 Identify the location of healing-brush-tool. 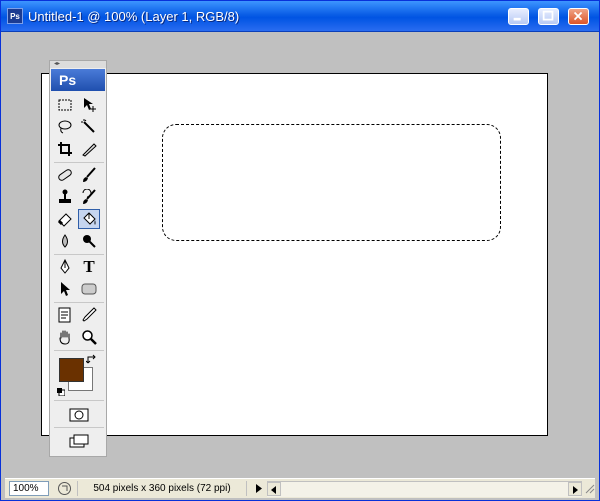
(65, 175).